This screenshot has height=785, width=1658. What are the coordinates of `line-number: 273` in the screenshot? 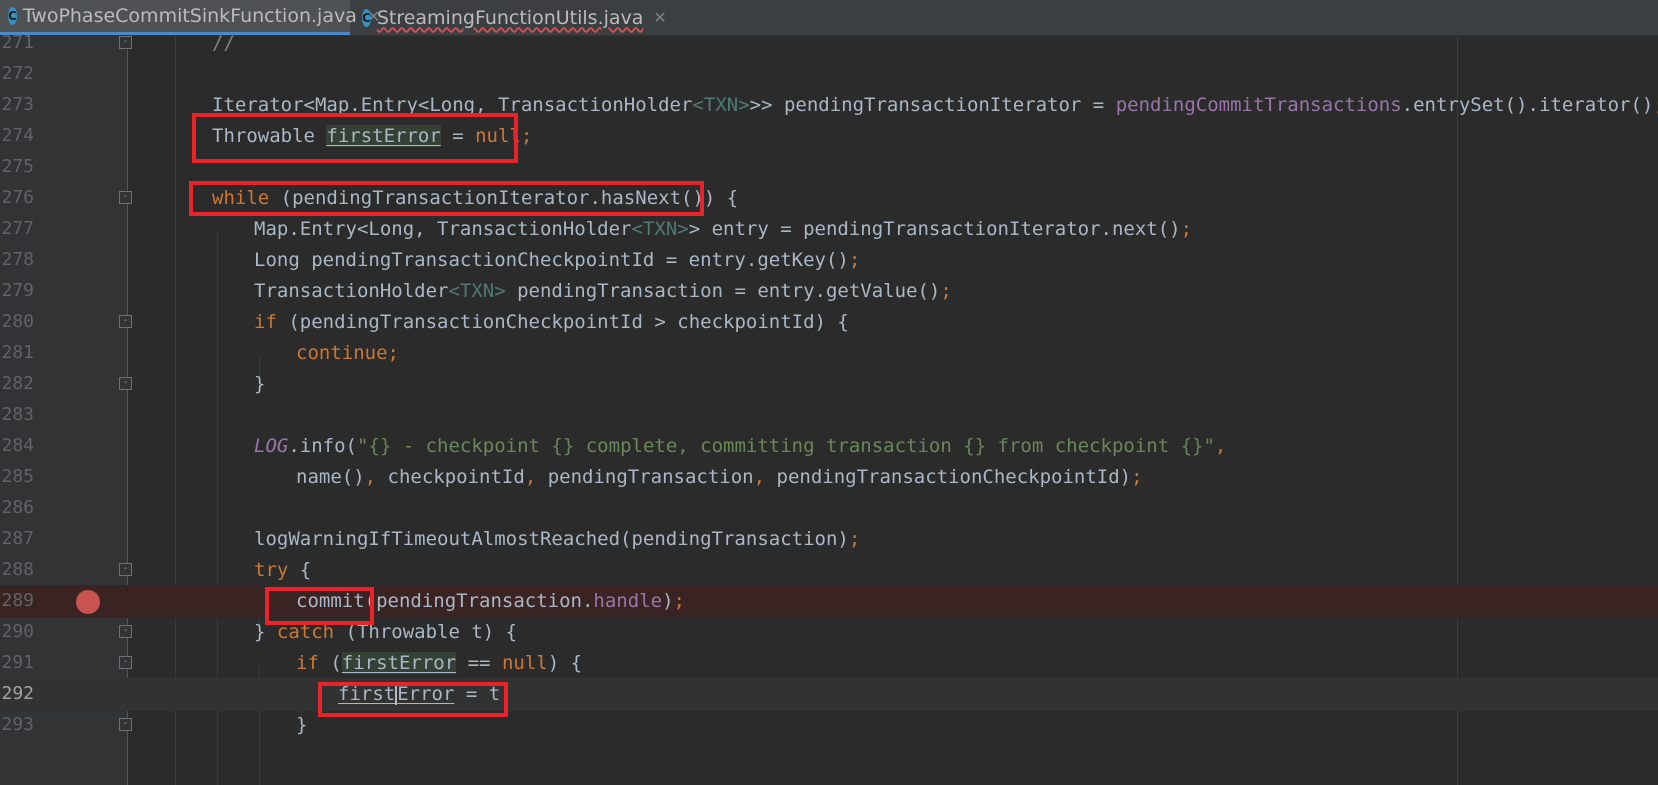 It's located at (17, 104).